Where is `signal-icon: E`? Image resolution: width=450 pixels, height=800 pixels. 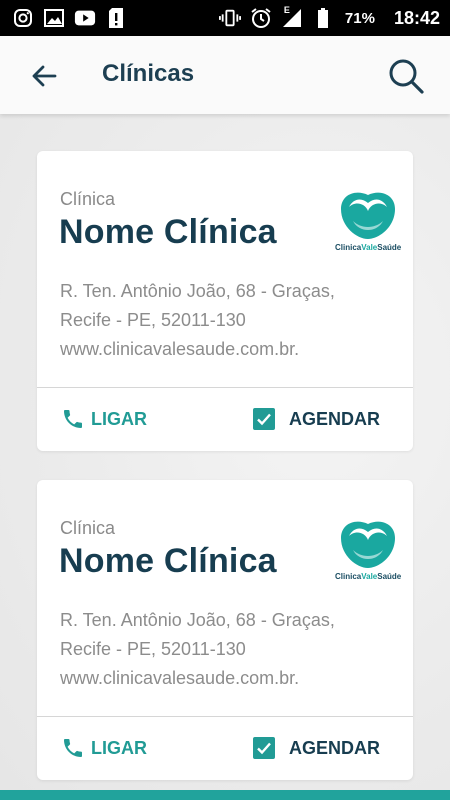
signal-icon: E is located at coordinates (292, 17).